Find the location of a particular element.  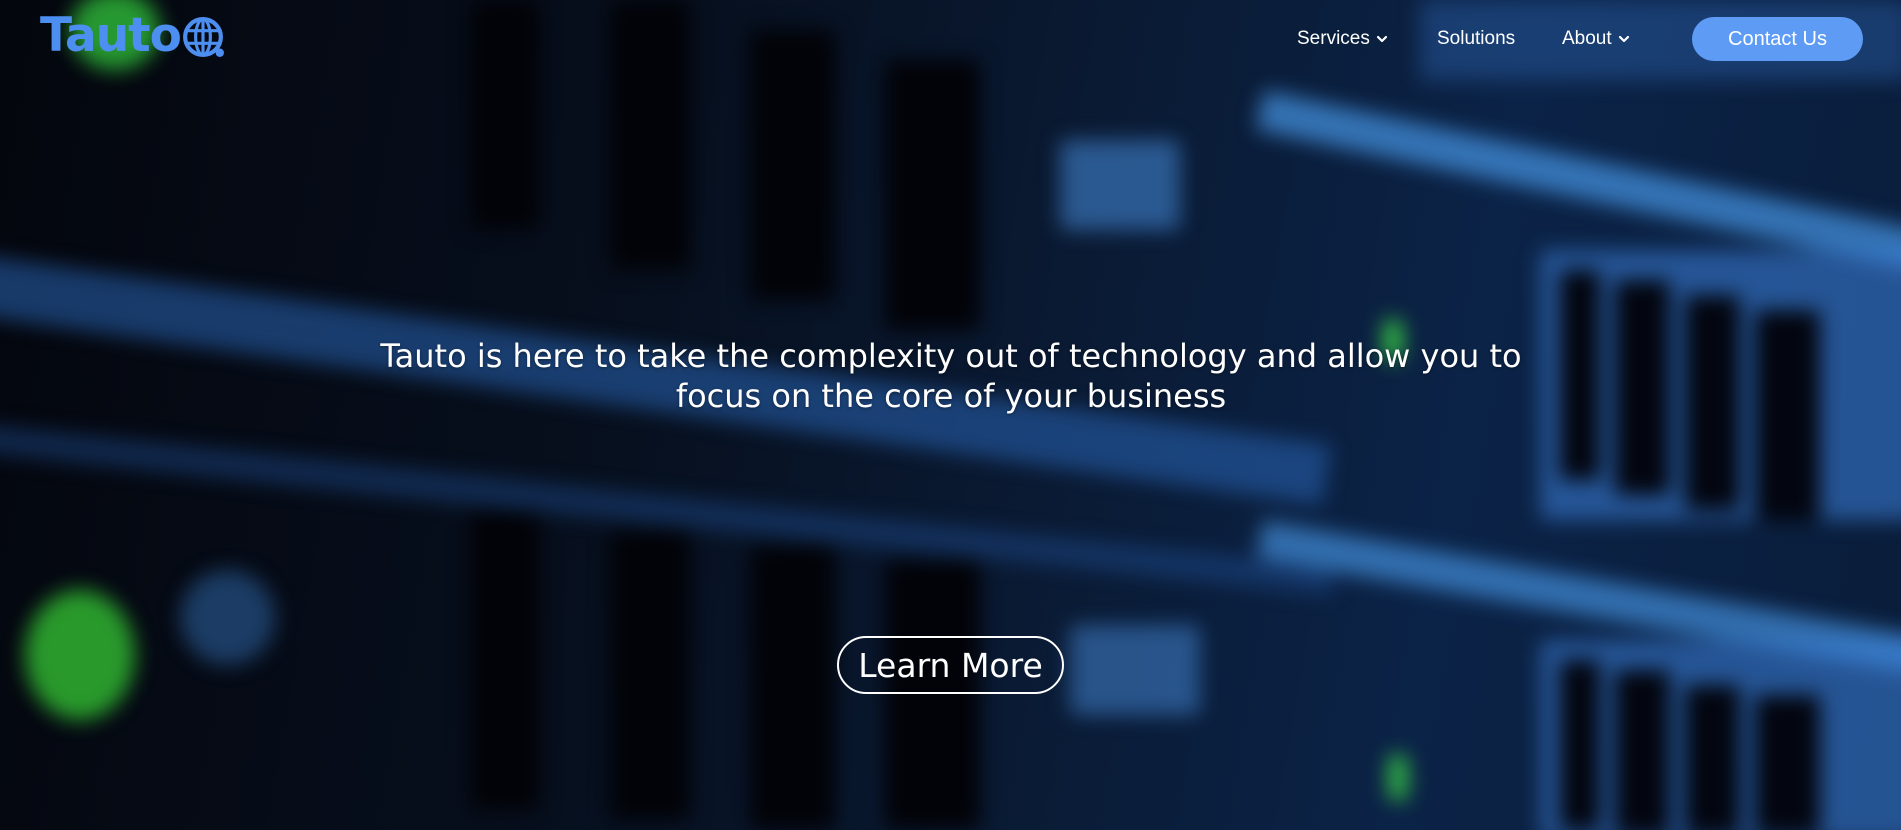

nav-item-label: About is located at coordinates (1587, 38).